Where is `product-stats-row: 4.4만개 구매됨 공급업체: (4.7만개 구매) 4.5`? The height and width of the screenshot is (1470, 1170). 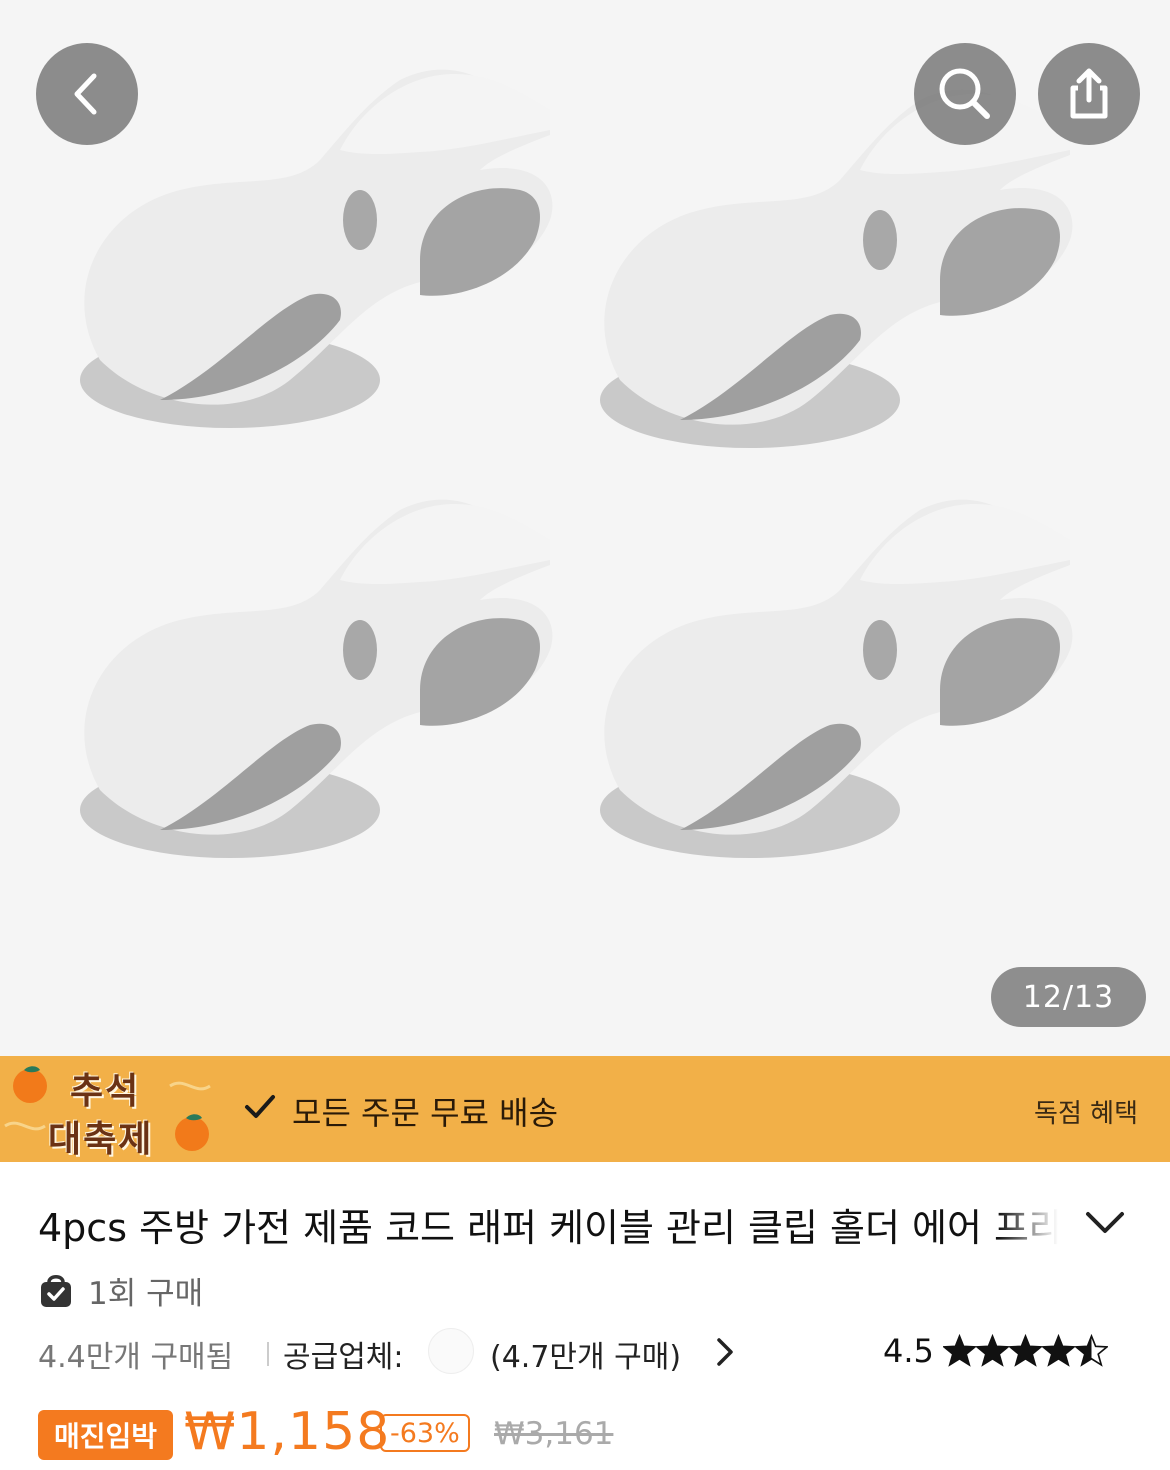
product-stats-row: 4.4만개 구매됨 공급업체: (4.7만개 구매) 4.5 is located at coordinates (588, 1352).